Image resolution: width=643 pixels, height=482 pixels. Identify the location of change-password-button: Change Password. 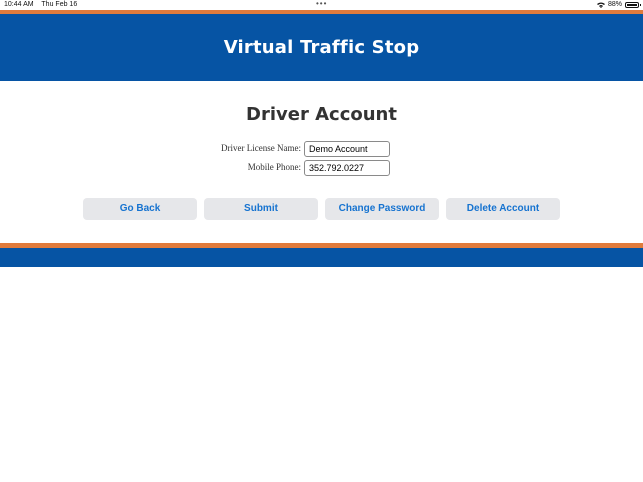
(382, 209).